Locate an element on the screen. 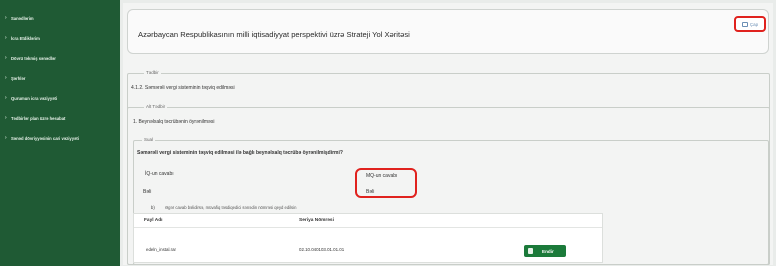 The width and height of the screenshot is (776, 266). iq-answer-value: Bəli is located at coordinates (147, 192).